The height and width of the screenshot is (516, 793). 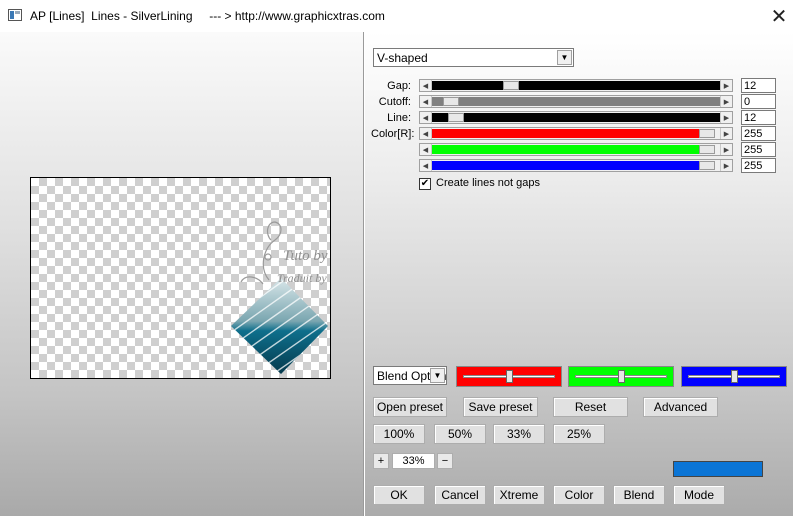 What do you see at coordinates (519, 434) in the screenshot?
I see `zoom-33-button: 33%` at bounding box center [519, 434].